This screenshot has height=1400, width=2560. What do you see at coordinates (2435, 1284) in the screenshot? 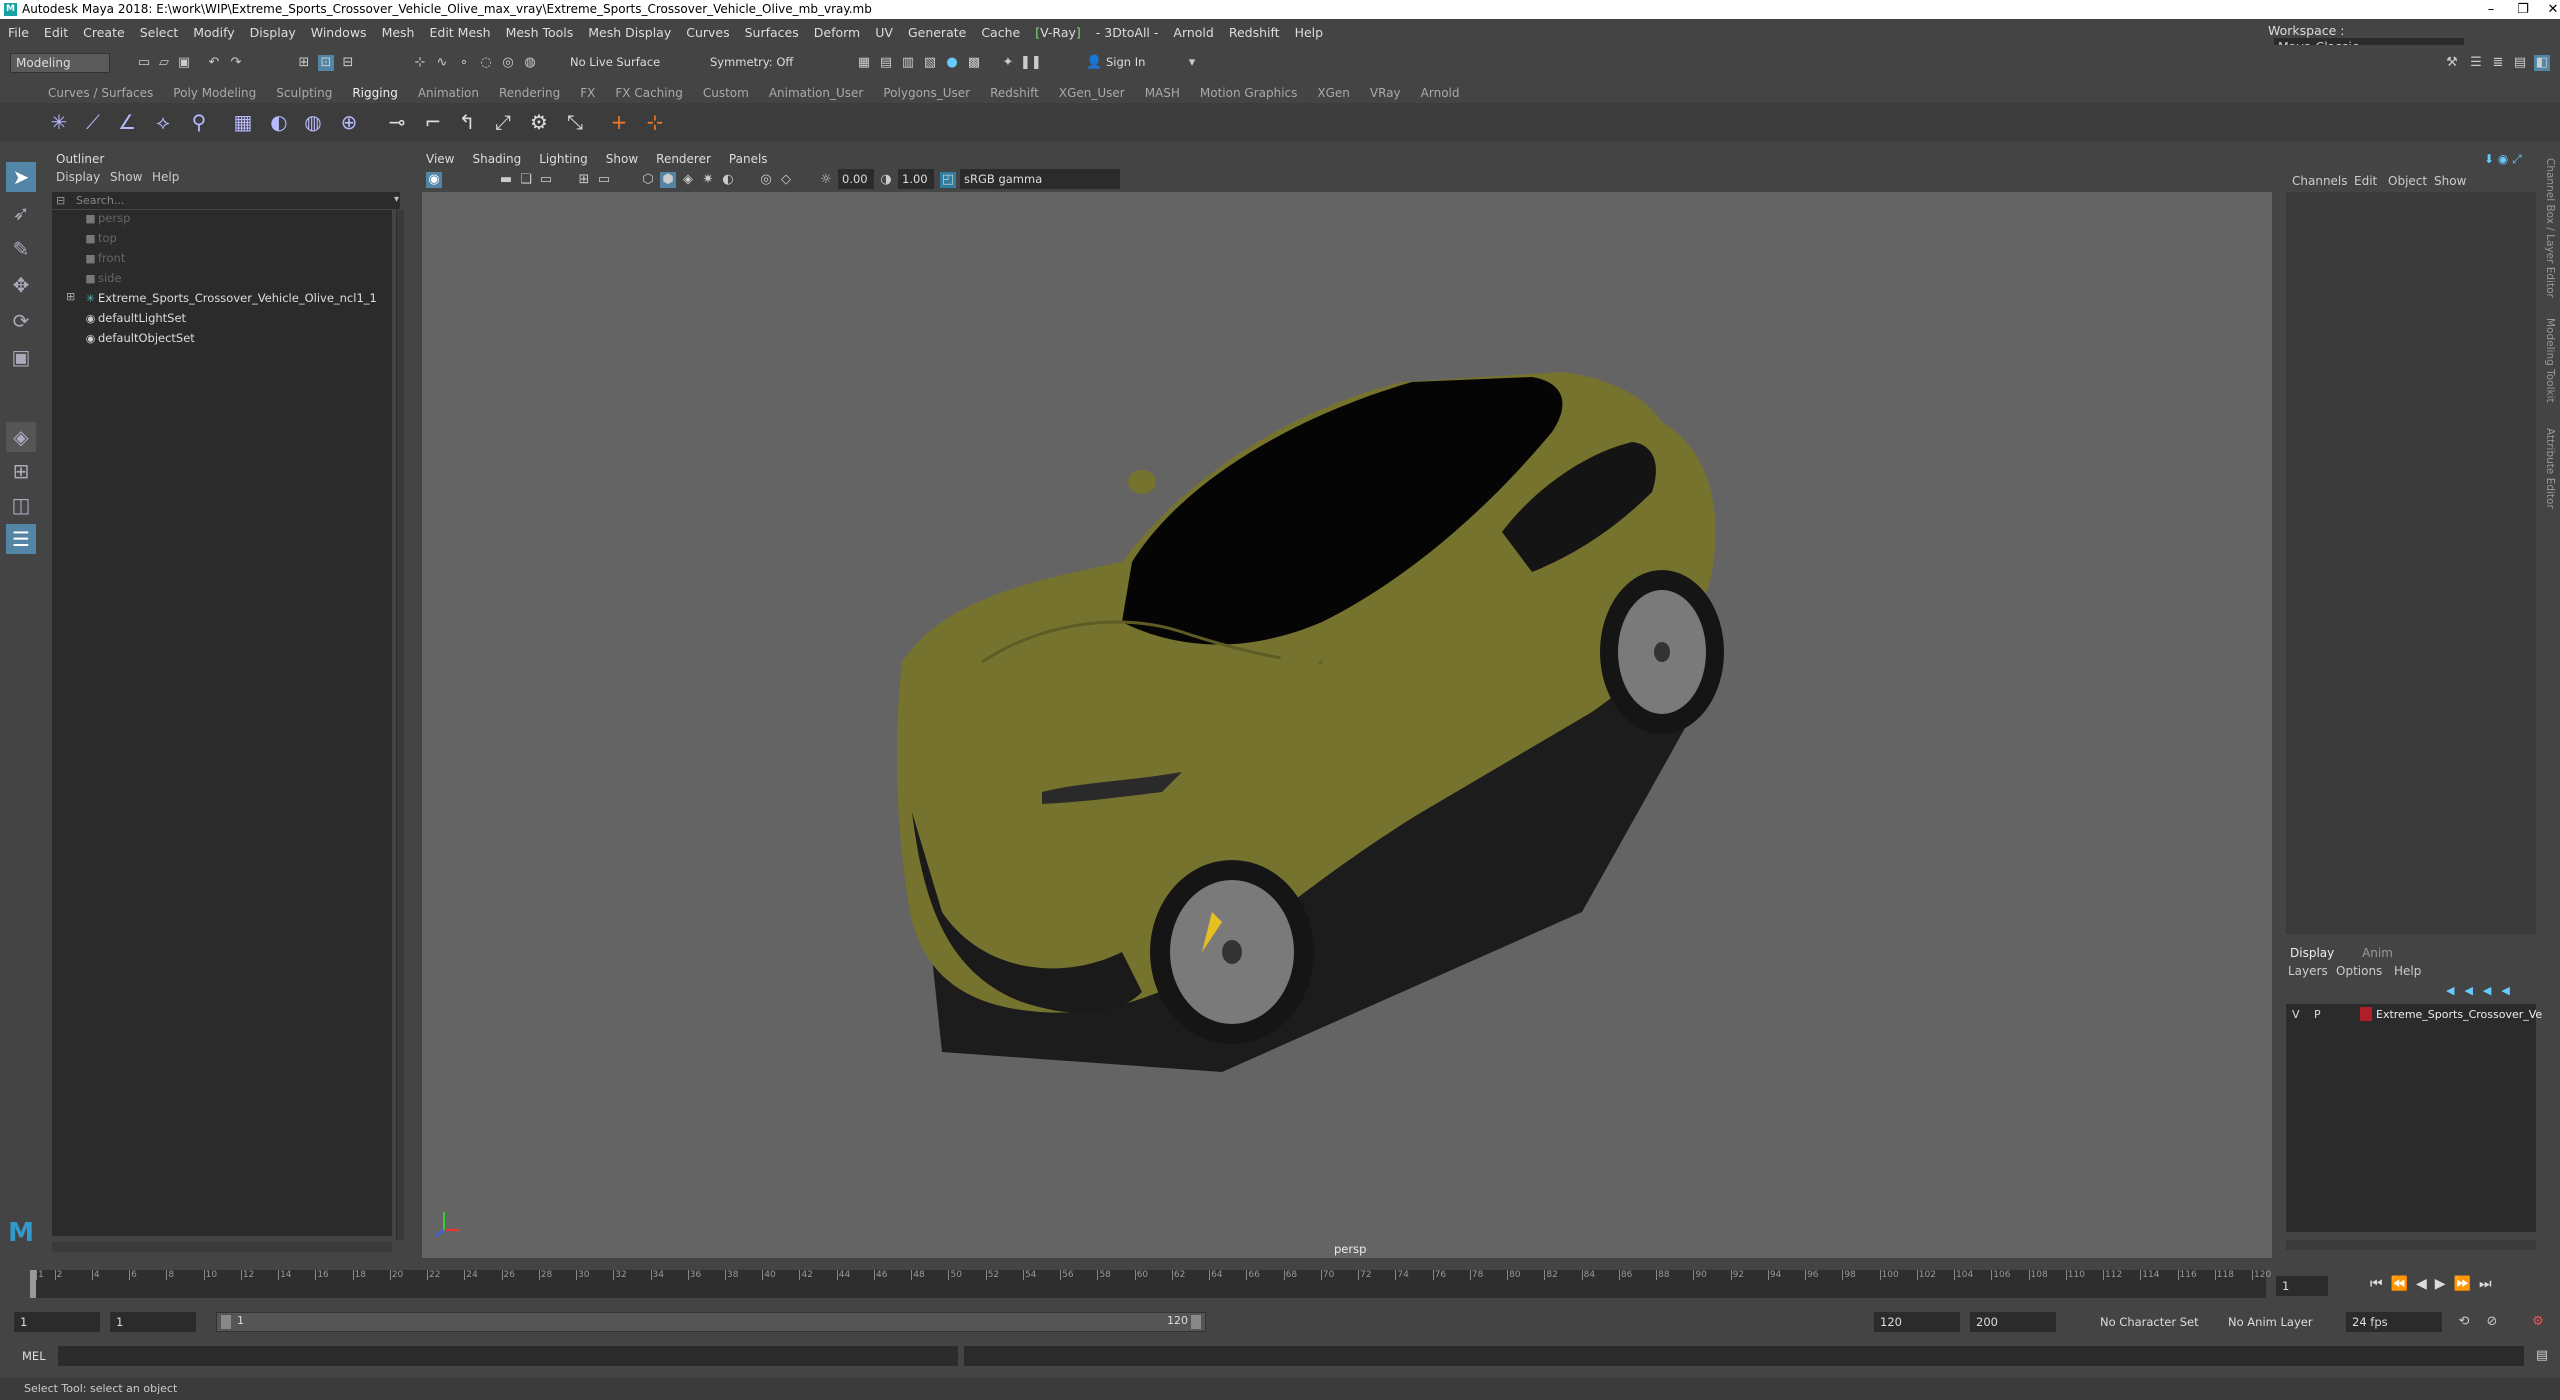
I see `playback-controls: ⏮⏪◀▶⏩⏭` at bounding box center [2435, 1284].